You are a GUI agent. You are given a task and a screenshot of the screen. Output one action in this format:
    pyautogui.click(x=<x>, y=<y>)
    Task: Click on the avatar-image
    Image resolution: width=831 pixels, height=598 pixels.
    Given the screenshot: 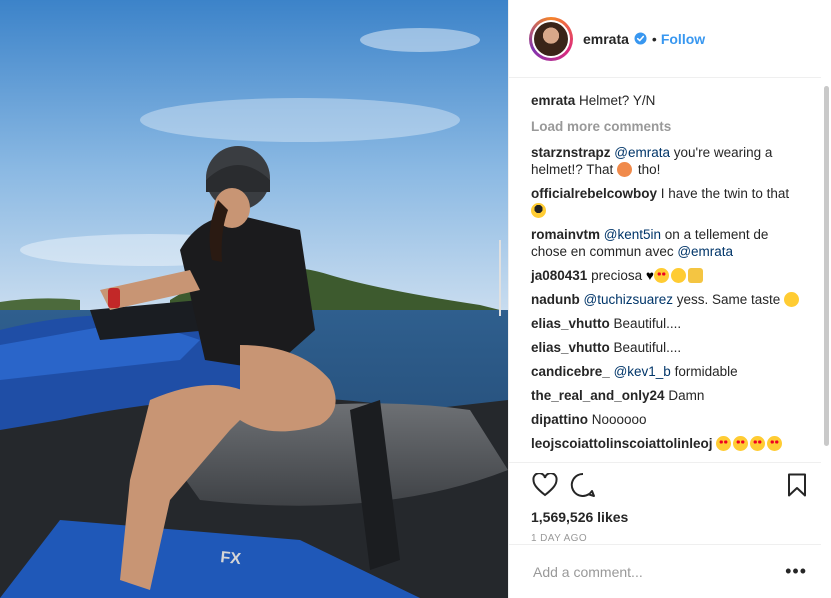 What is the action you would take?
    pyautogui.click(x=551, y=38)
    